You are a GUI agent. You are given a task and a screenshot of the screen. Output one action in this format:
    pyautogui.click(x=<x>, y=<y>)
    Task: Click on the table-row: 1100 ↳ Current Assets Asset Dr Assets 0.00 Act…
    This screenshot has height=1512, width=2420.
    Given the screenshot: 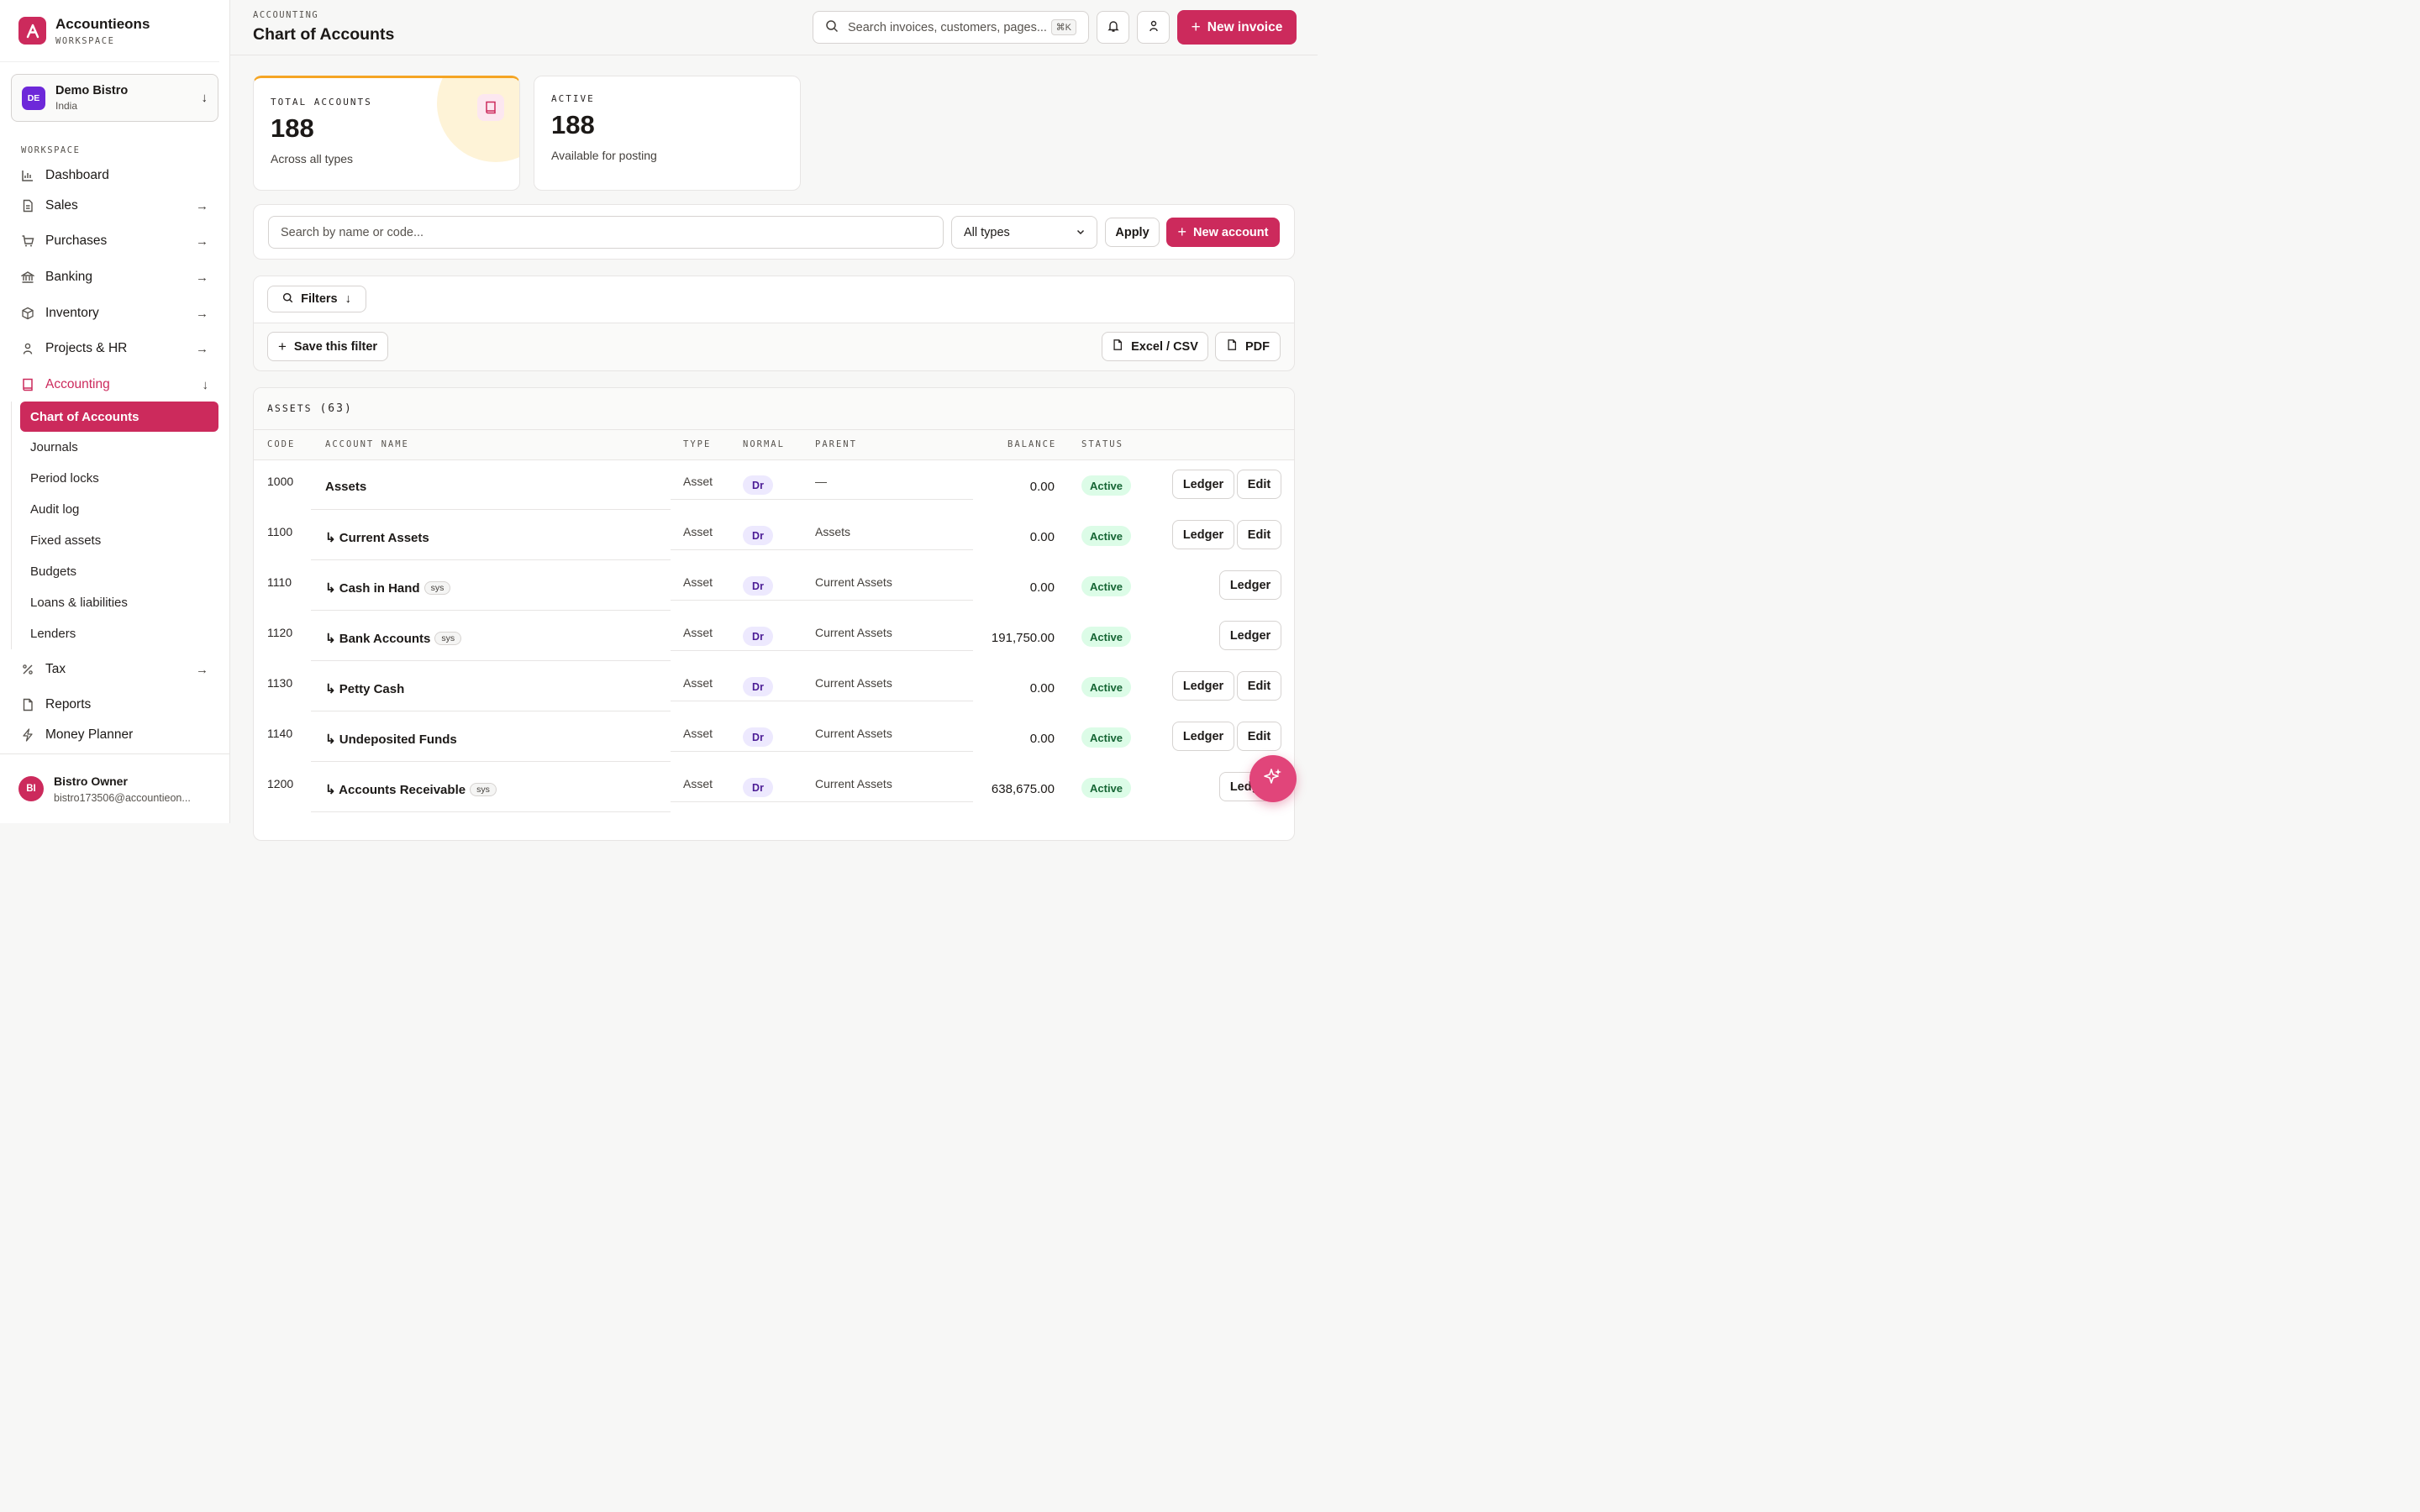 What is the action you would take?
    pyautogui.click(x=774, y=535)
    